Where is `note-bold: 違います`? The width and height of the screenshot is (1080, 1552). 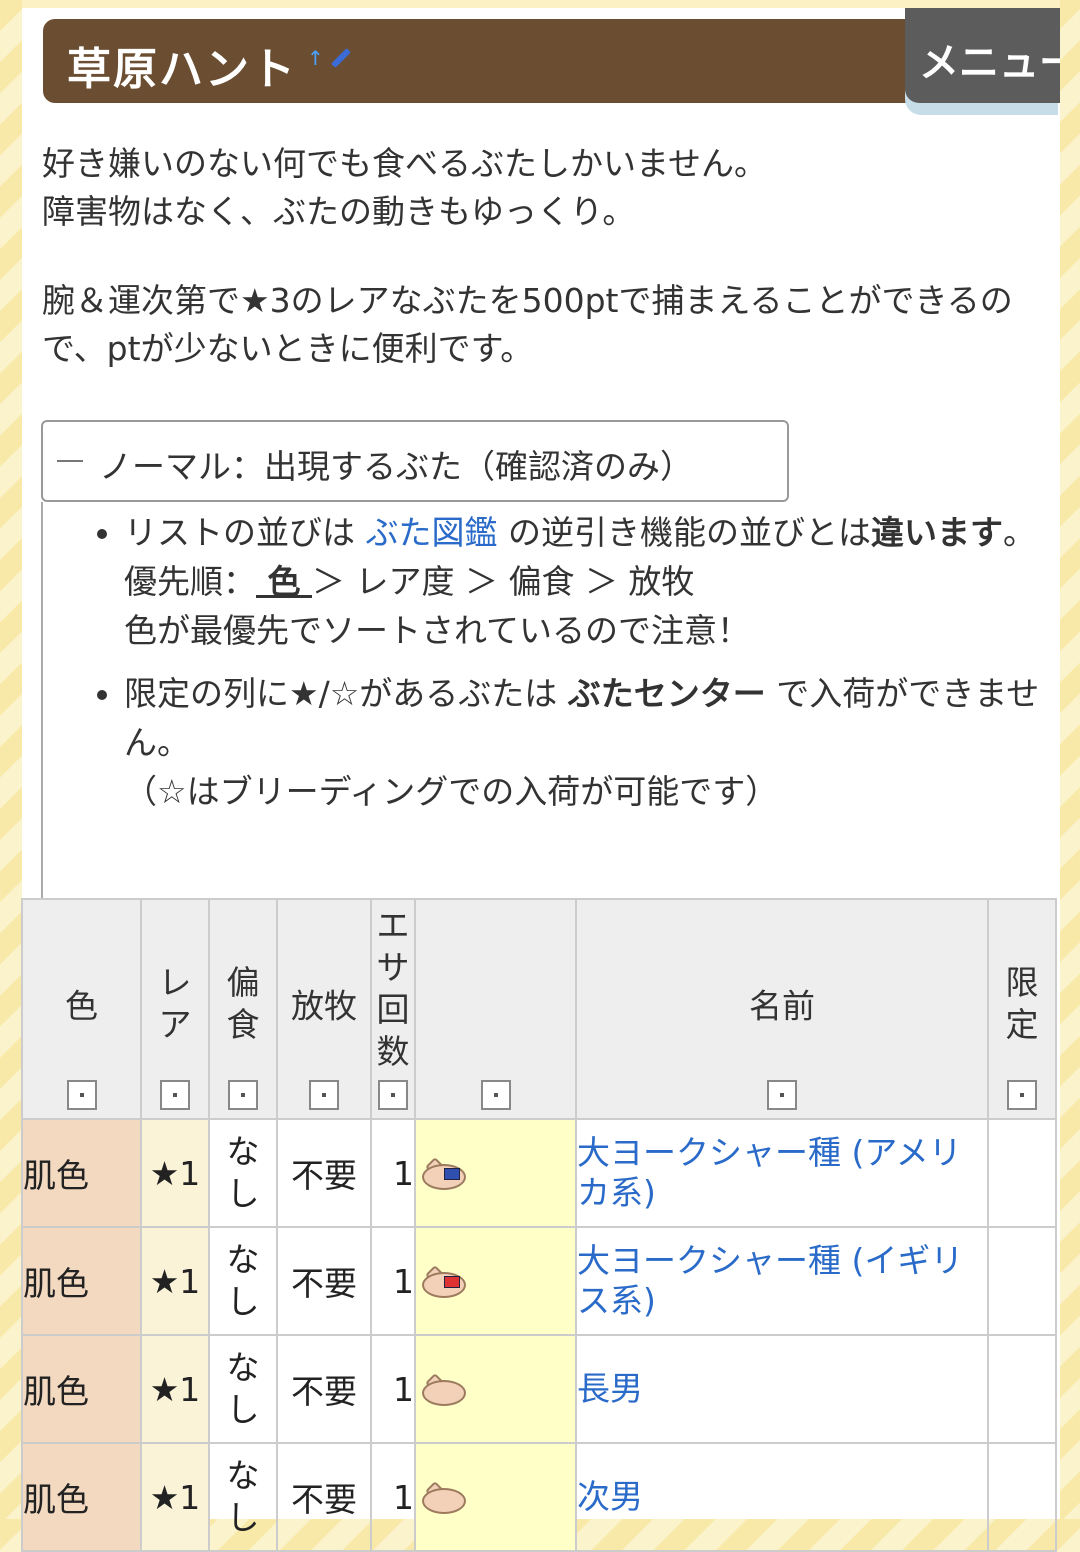 note-bold: 違います is located at coordinates (937, 532).